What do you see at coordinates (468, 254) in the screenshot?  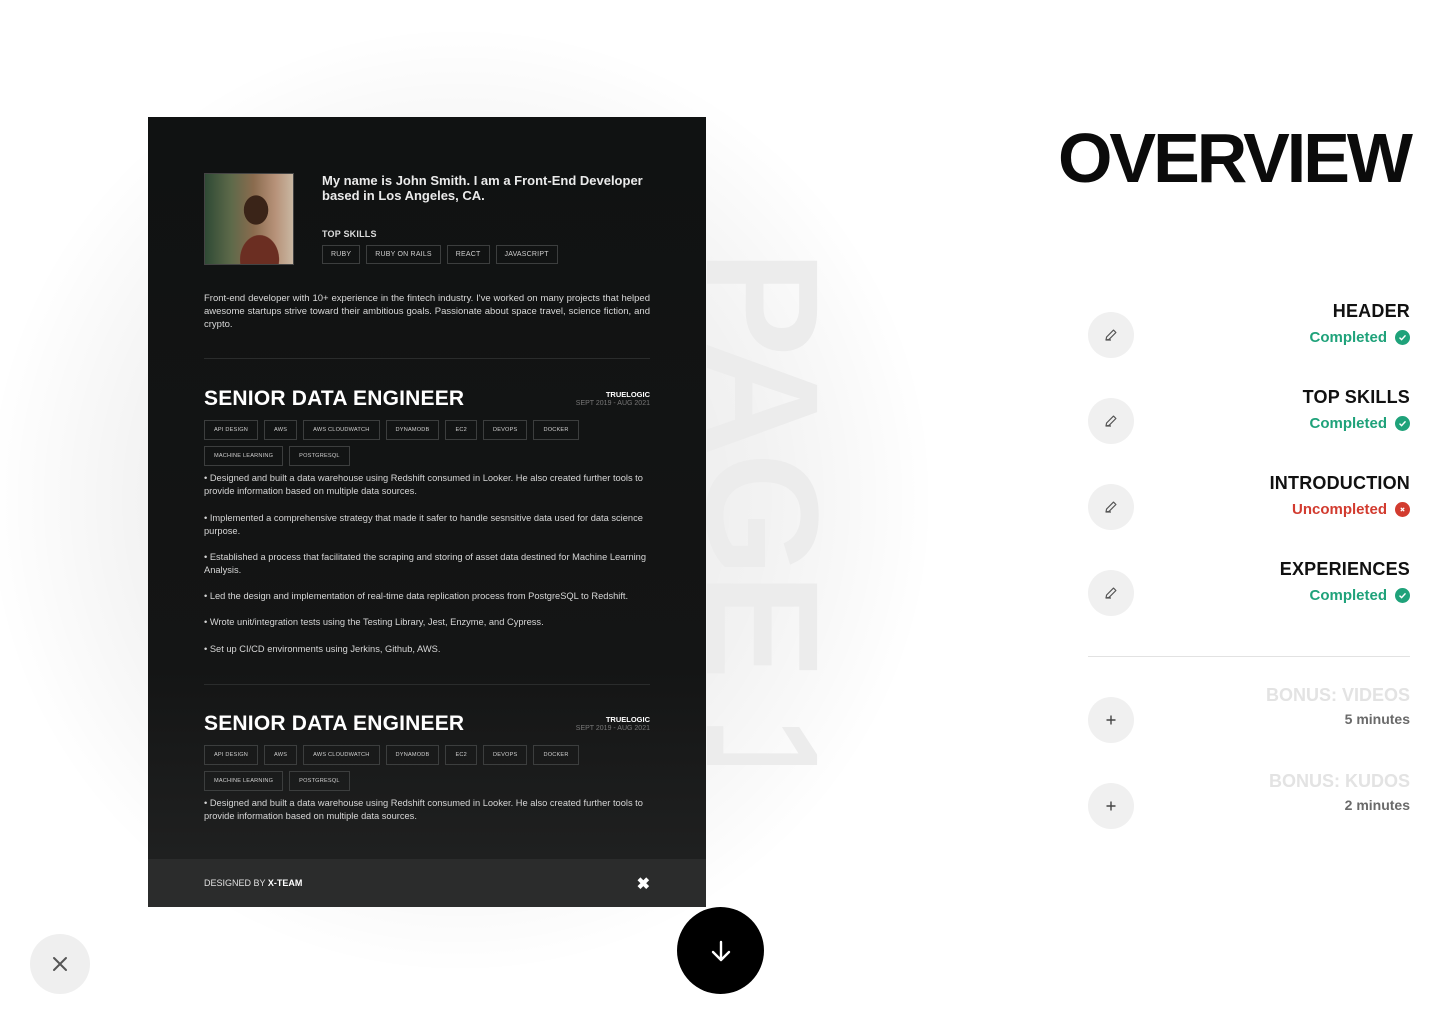 I see `skill-tag: REACT` at bounding box center [468, 254].